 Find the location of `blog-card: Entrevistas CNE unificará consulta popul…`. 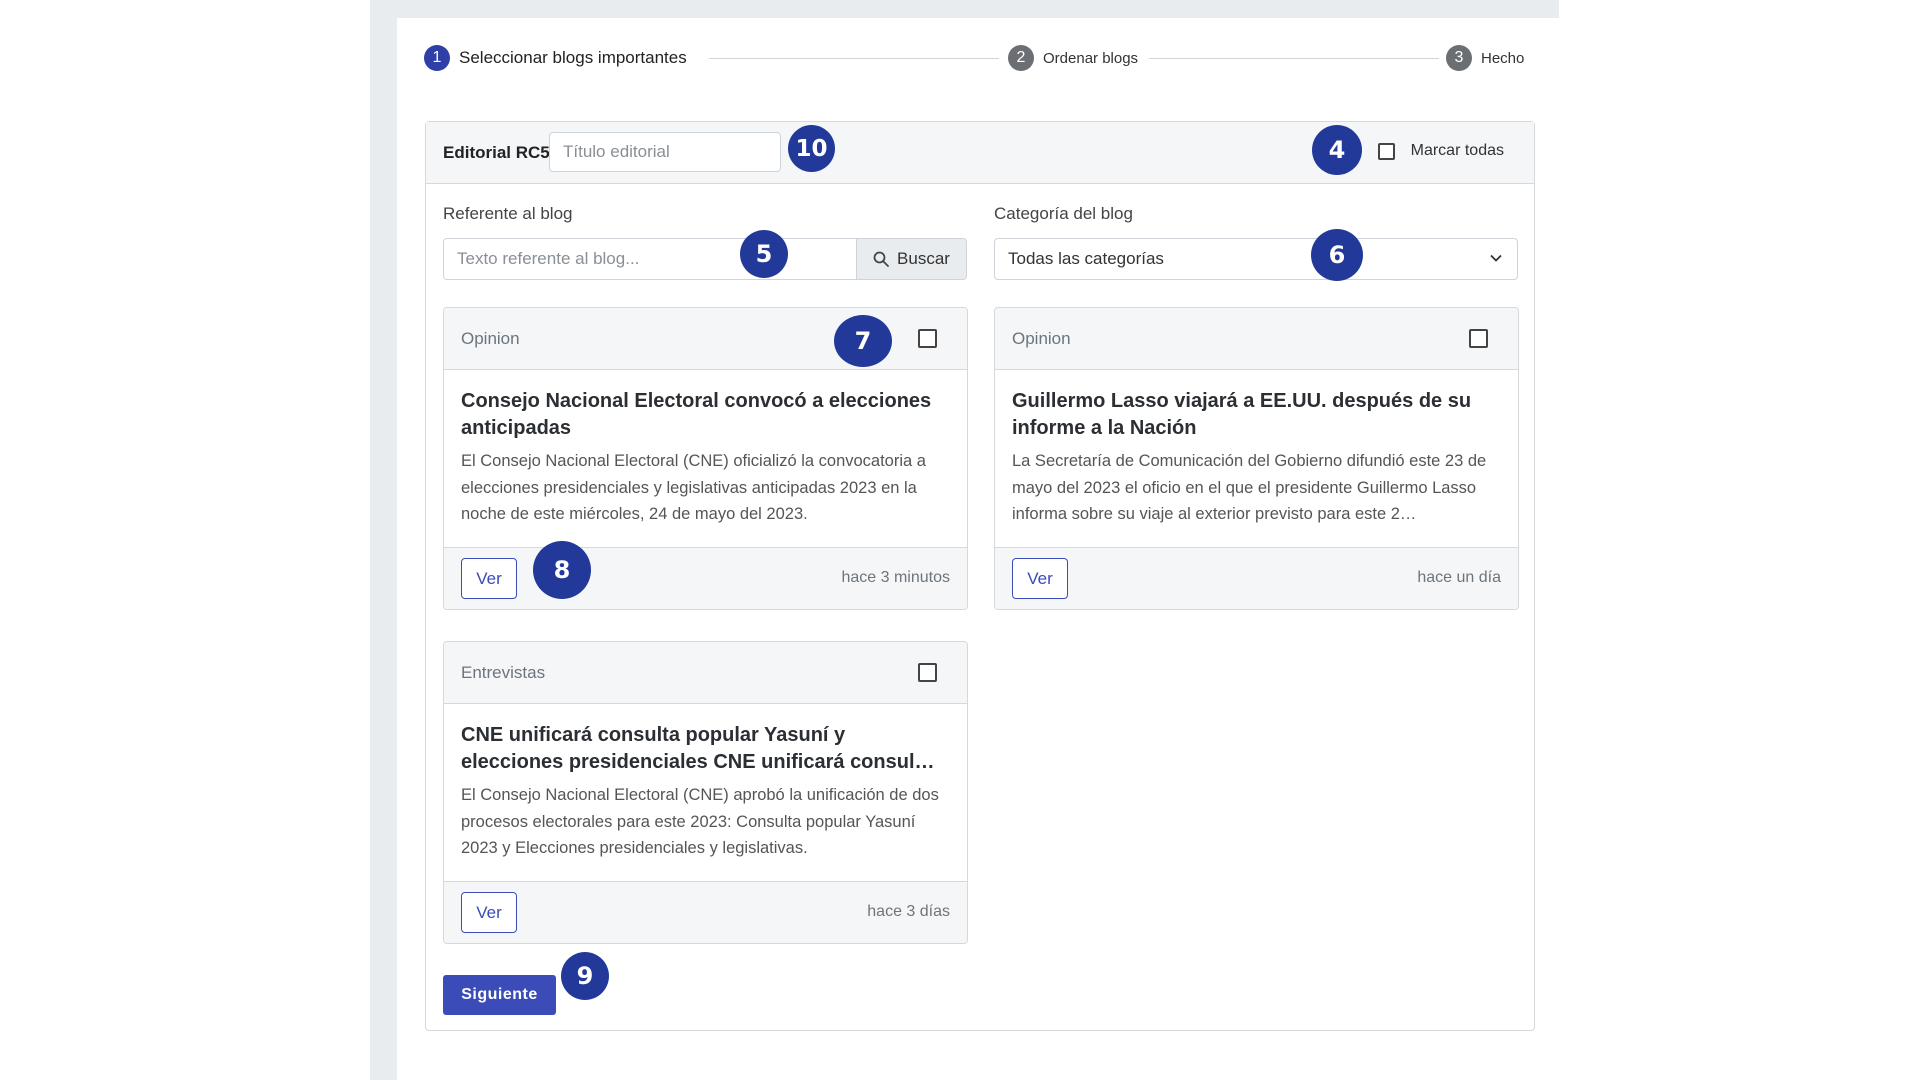

blog-card: Entrevistas CNE unificará consulta popul… is located at coordinates (705, 792).